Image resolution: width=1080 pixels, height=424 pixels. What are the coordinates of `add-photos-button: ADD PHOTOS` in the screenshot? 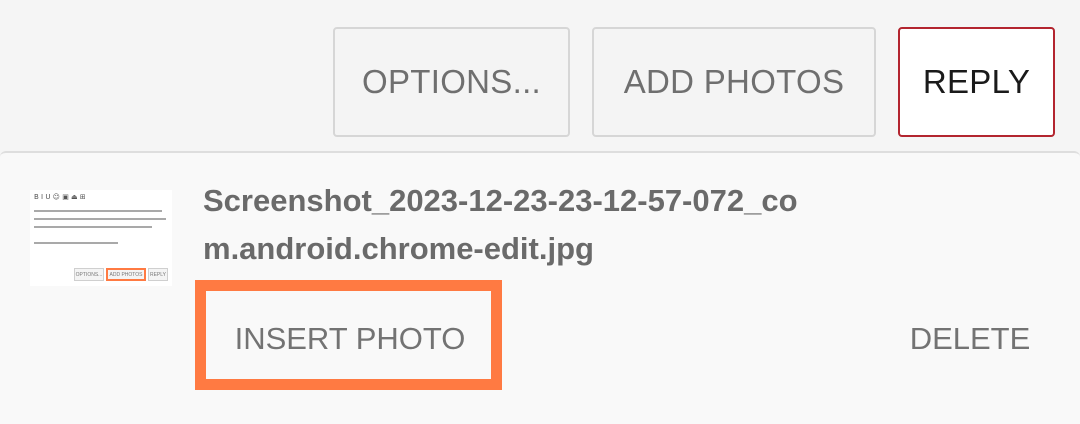 It's located at (734, 82).